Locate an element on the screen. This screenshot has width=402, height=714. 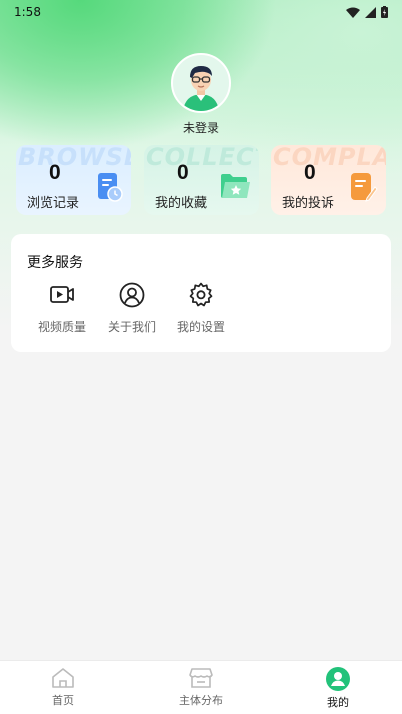
card-bg-word: BROWSE is located at coordinates (74, 158).